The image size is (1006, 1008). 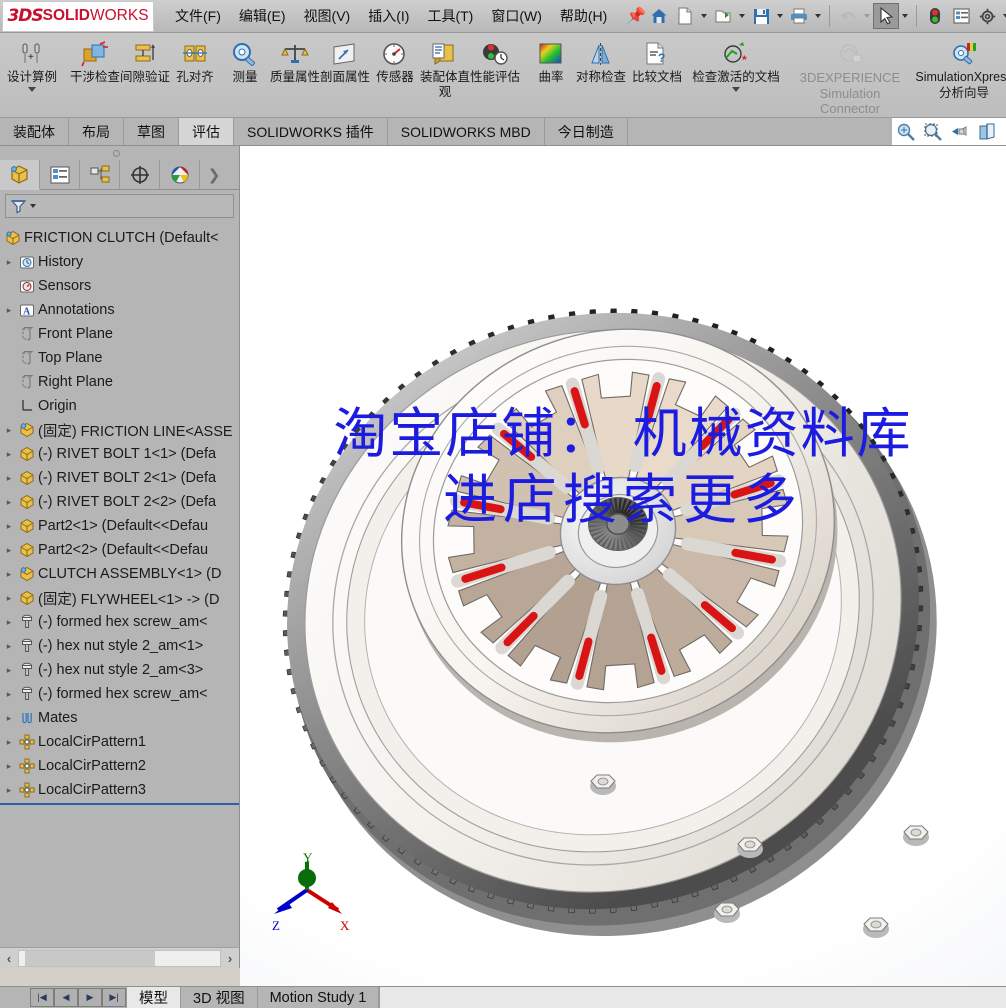 I want to click on tree-item-hex-nut-style-2-am-3: ▸ (-) hex nut style 2_am<3>, so click(x=119, y=670).